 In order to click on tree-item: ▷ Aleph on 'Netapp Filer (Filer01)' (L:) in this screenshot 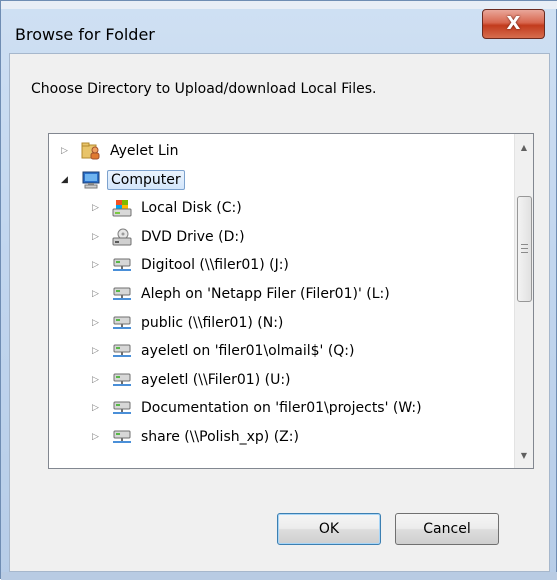, I will do `click(242, 294)`.